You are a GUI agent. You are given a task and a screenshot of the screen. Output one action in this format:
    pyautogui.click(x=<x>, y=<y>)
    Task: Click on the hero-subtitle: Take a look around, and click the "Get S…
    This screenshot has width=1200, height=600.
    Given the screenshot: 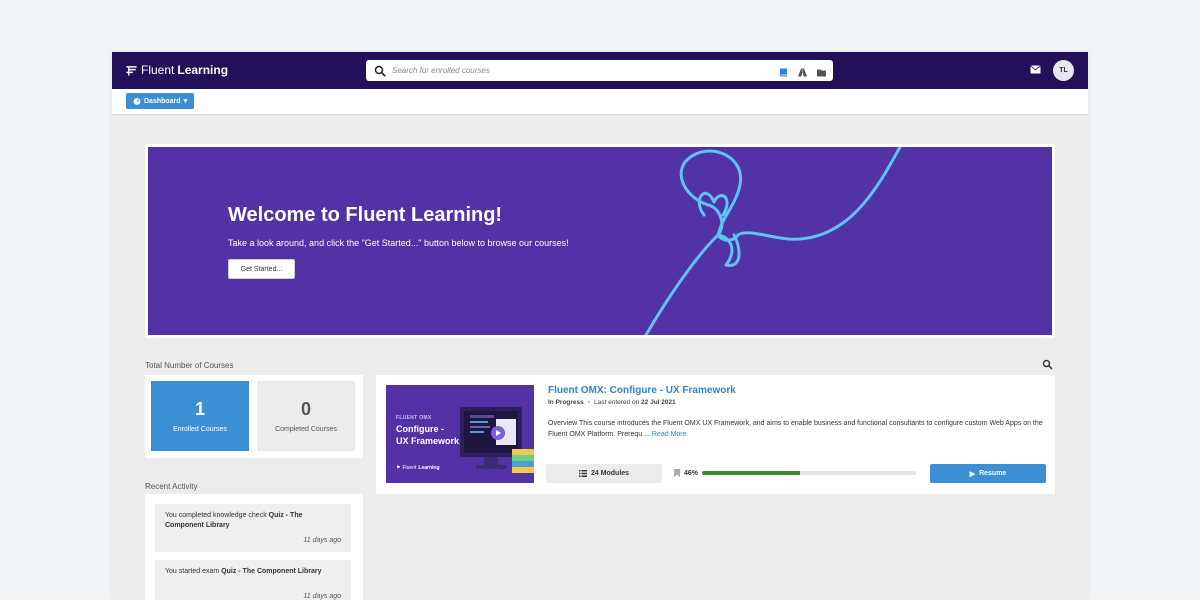 What is the action you would take?
    pyautogui.click(x=398, y=243)
    